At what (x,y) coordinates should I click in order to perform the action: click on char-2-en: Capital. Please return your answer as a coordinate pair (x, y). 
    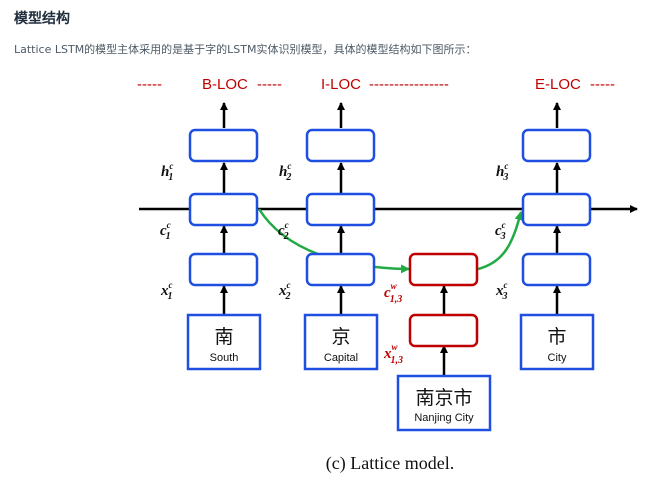
    Looking at the image, I should click on (341, 358).